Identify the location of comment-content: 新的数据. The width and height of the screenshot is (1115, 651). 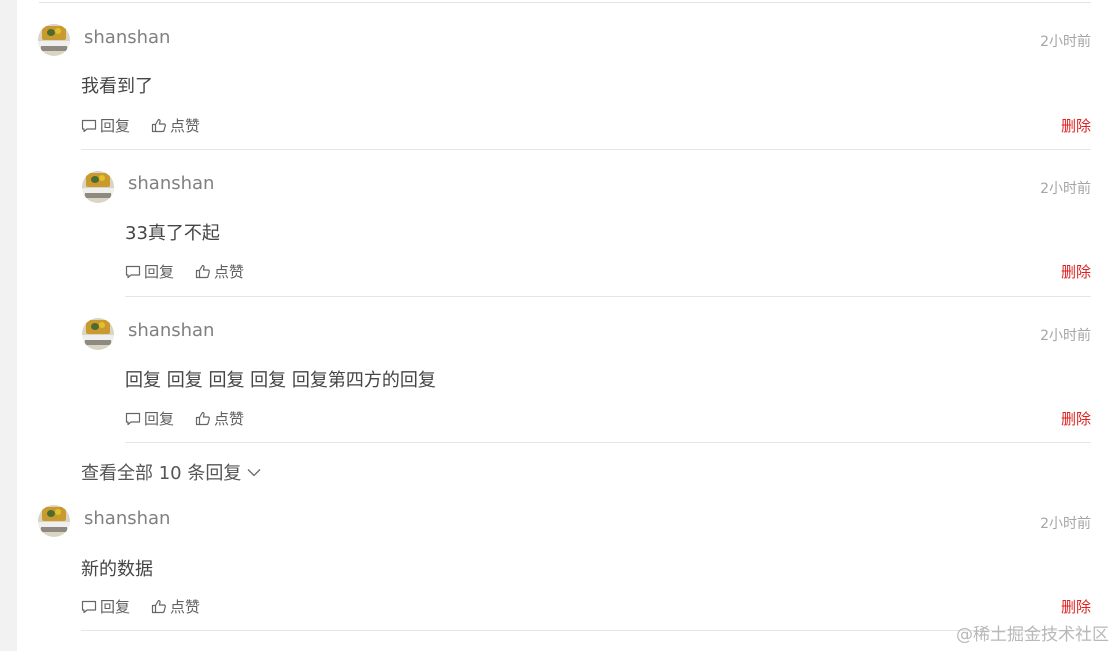
(117, 569).